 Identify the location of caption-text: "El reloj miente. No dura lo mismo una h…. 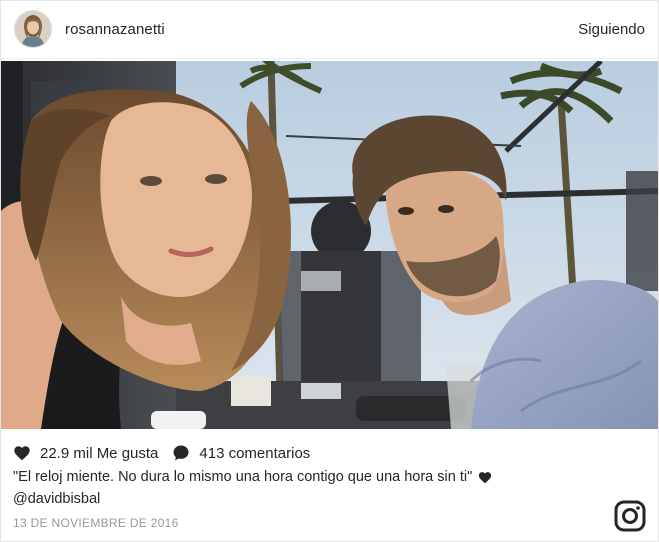
(243, 477).